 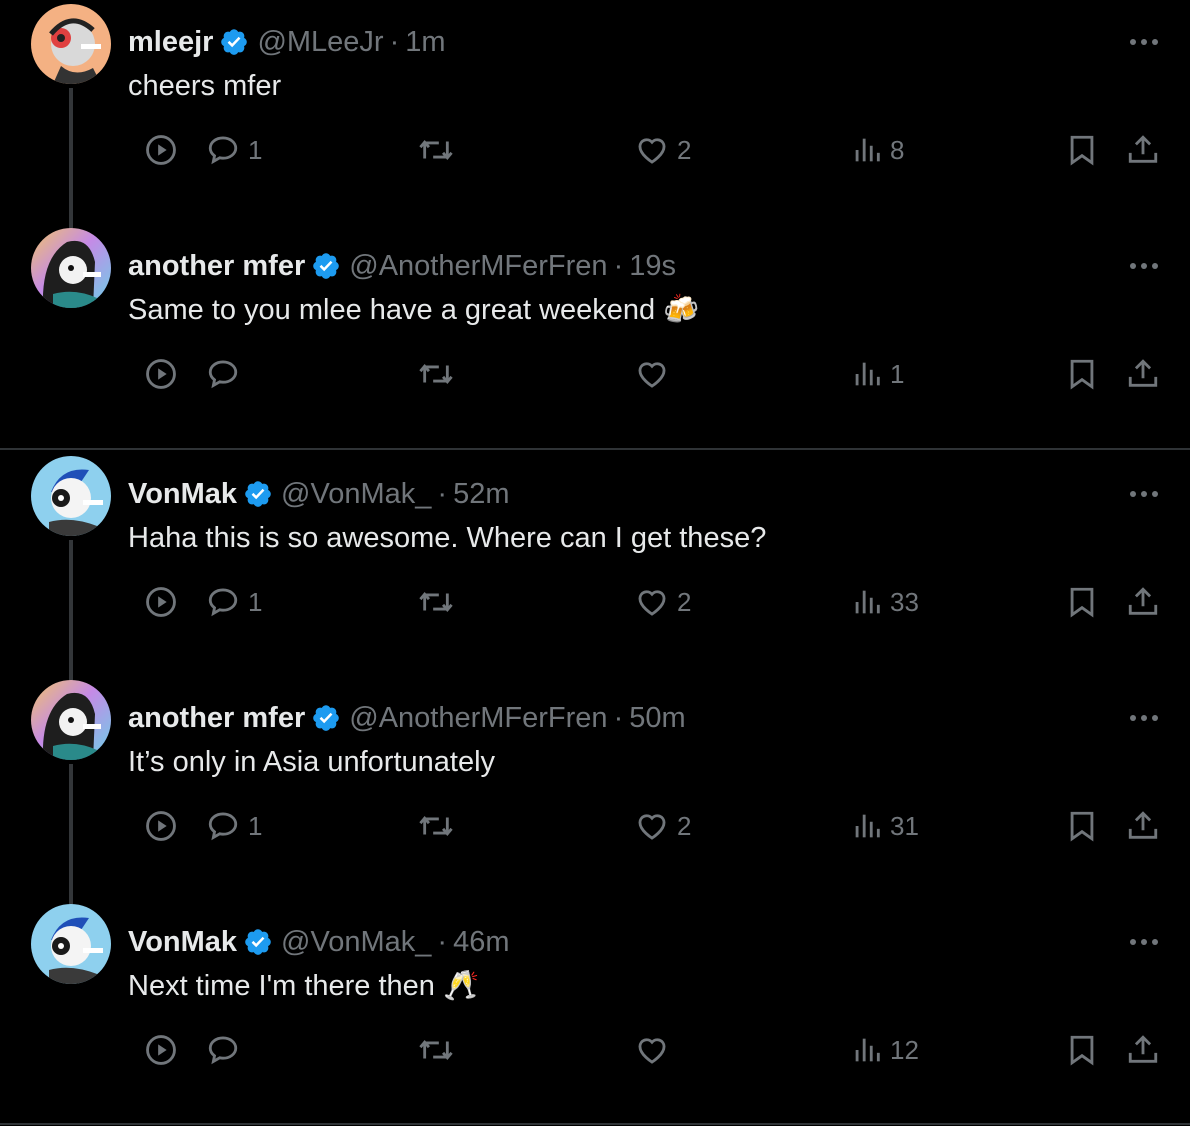 What do you see at coordinates (255, 149) in the screenshot?
I see `reply-count: 1` at bounding box center [255, 149].